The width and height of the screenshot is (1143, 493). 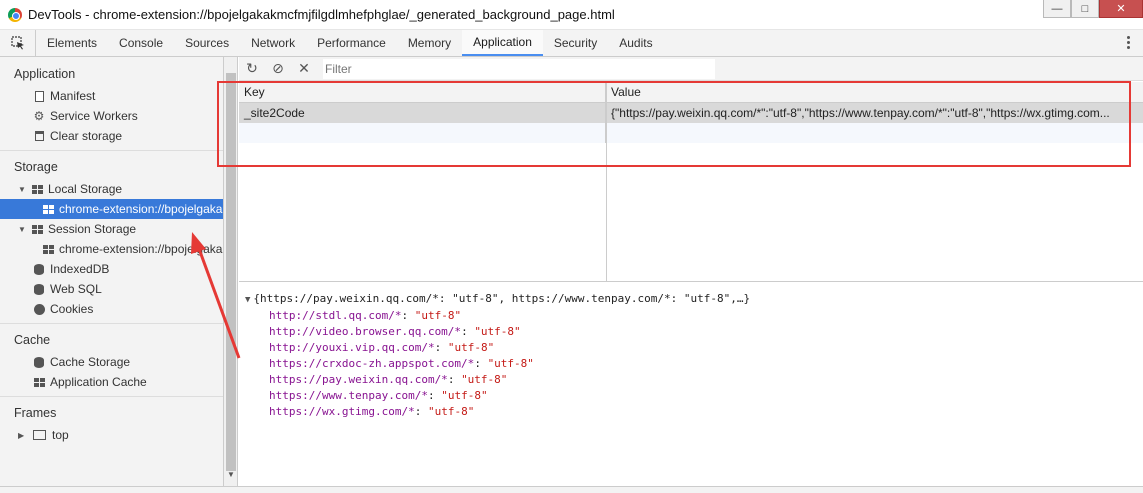 I want to click on sidebar-item-label: Session Storage, so click(x=92, y=229).